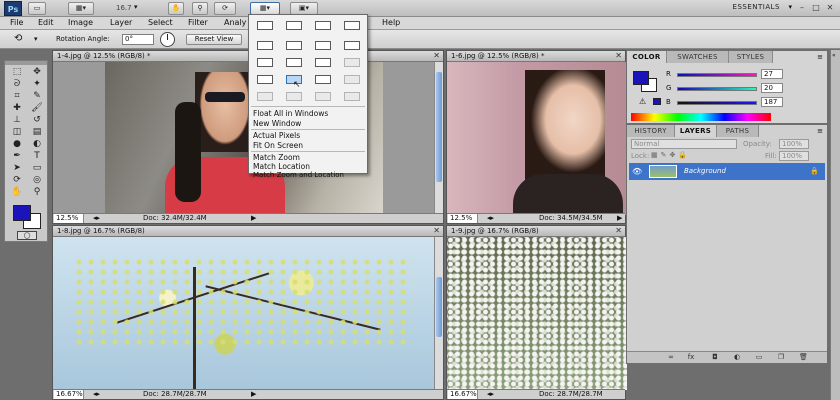 The height and width of the screenshot is (400, 840). I want to click on layout-6up-icon, so click(294, 62).